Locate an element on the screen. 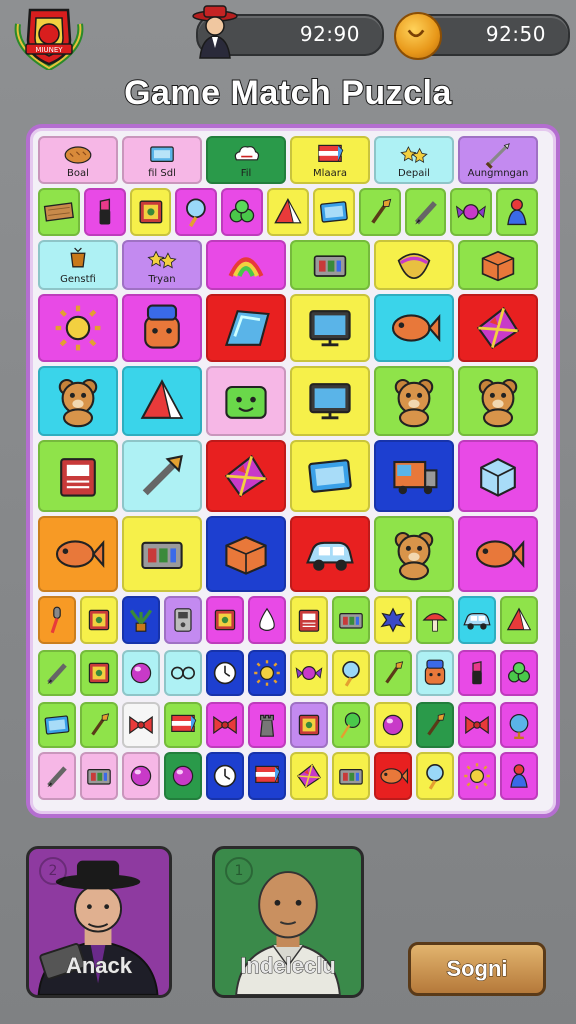 The width and height of the screenshot is (576, 1024). tile-splat is located at coordinates (393, 620).